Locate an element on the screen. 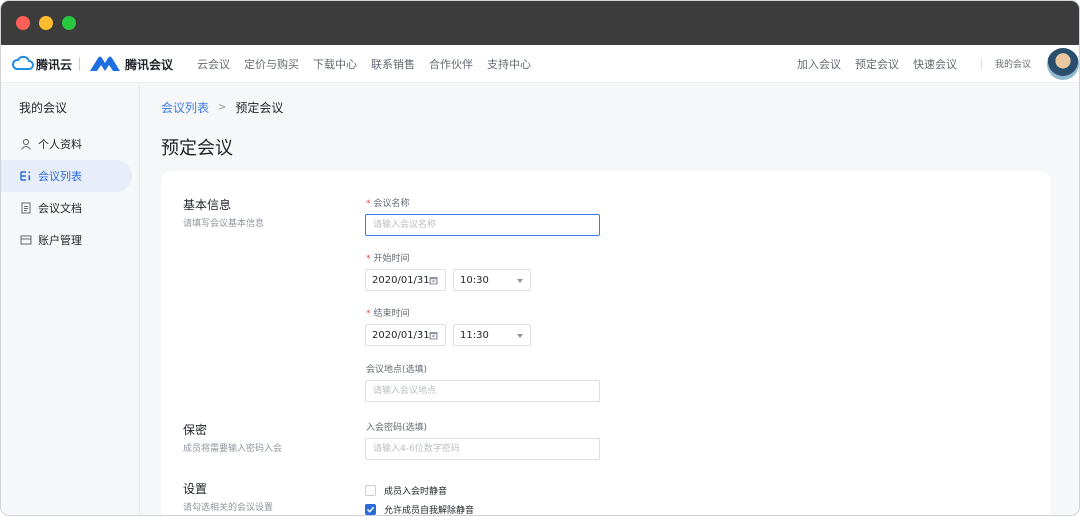 Image resolution: width=1080 pixels, height=516 pixels. end-date-picker: 2020/01/31 is located at coordinates (405, 335).